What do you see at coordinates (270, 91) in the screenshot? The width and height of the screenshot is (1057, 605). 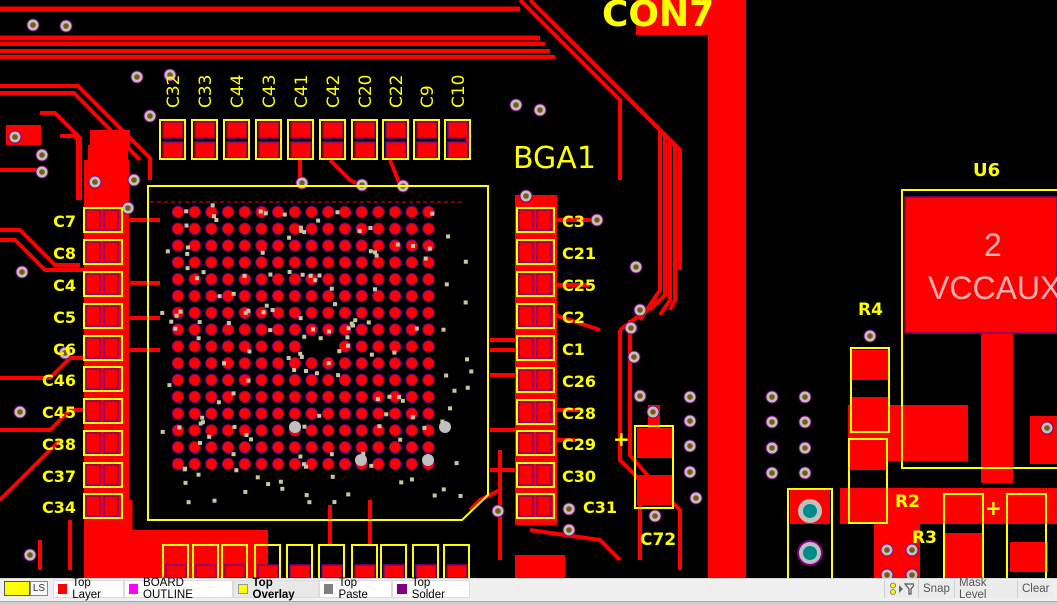 I see `top-cap-label: C43` at bounding box center [270, 91].